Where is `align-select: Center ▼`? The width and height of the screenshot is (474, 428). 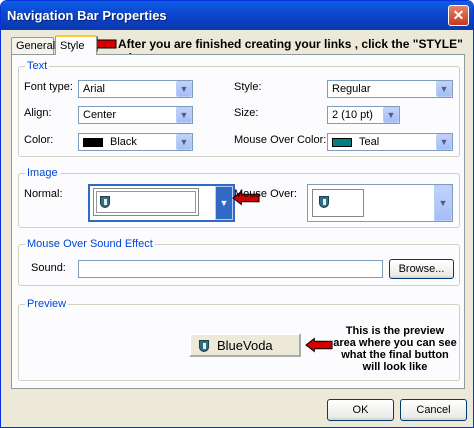 align-select: Center ▼ is located at coordinates (135, 115).